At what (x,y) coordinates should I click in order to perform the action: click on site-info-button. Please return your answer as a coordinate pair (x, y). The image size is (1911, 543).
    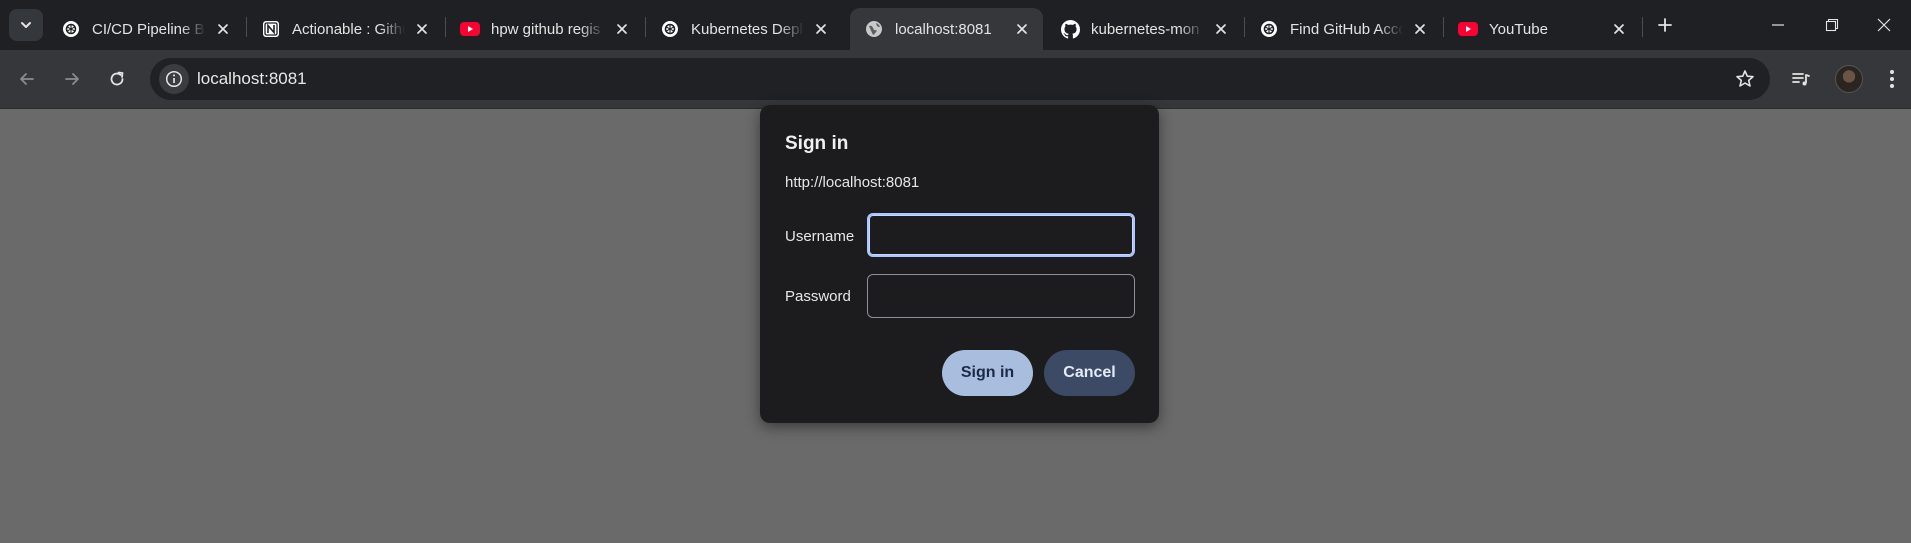
    Looking at the image, I should click on (174, 79).